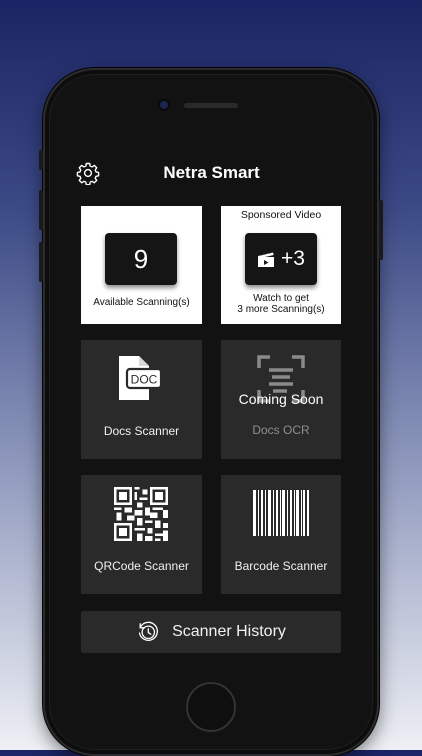 This screenshot has height=756, width=422. What do you see at coordinates (229, 631) in the screenshot?
I see `scanner-history-label: Scanner History` at bounding box center [229, 631].